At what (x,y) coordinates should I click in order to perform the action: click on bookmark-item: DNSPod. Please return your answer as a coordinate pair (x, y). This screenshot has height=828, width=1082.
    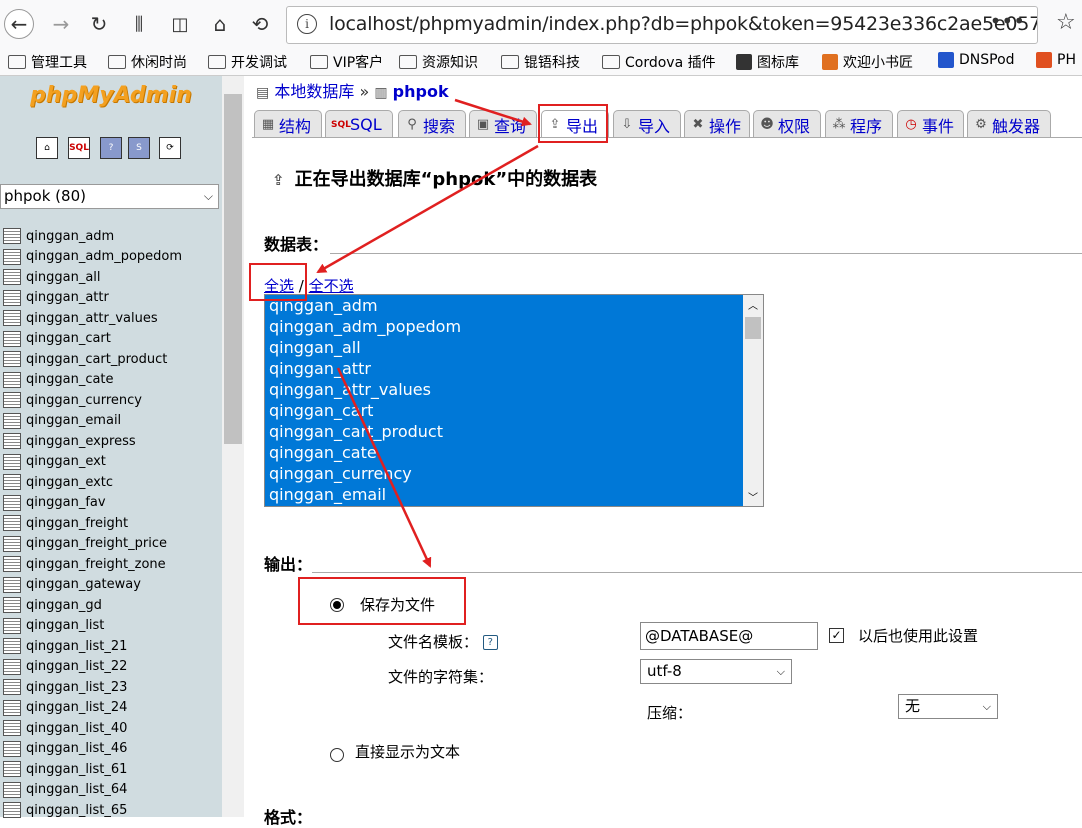
    Looking at the image, I should click on (976, 60).